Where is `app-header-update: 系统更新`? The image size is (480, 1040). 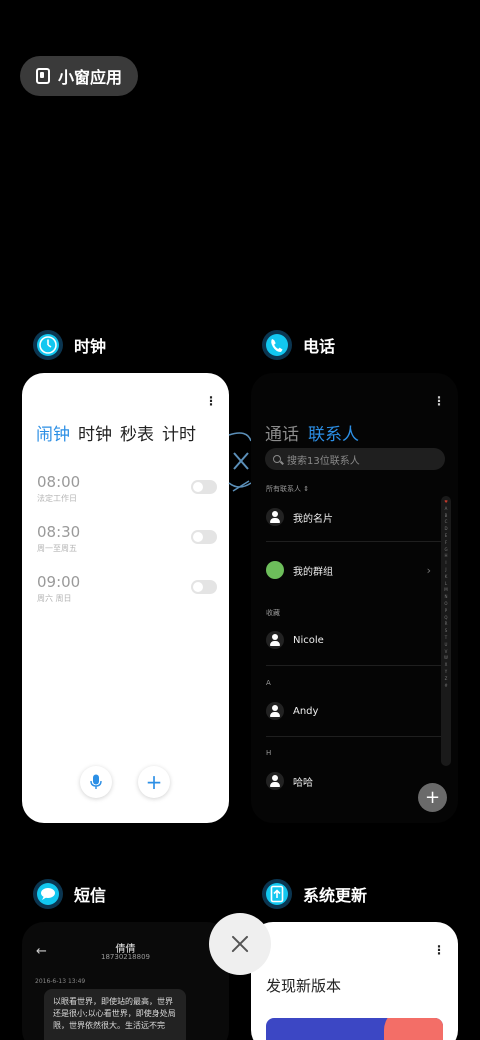 app-header-update: 系统更新 is located at coordinates (314, 894).